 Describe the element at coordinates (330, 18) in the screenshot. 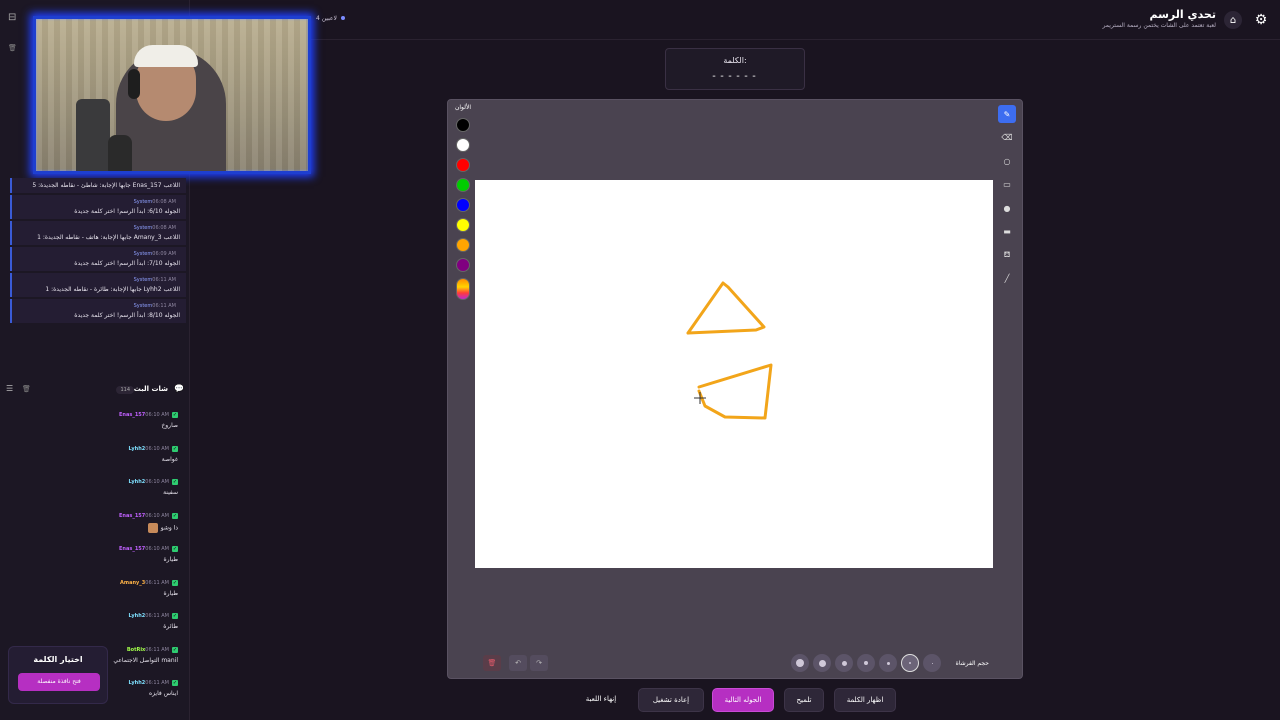

I see `players-count: 4 لاعبين` at that location.